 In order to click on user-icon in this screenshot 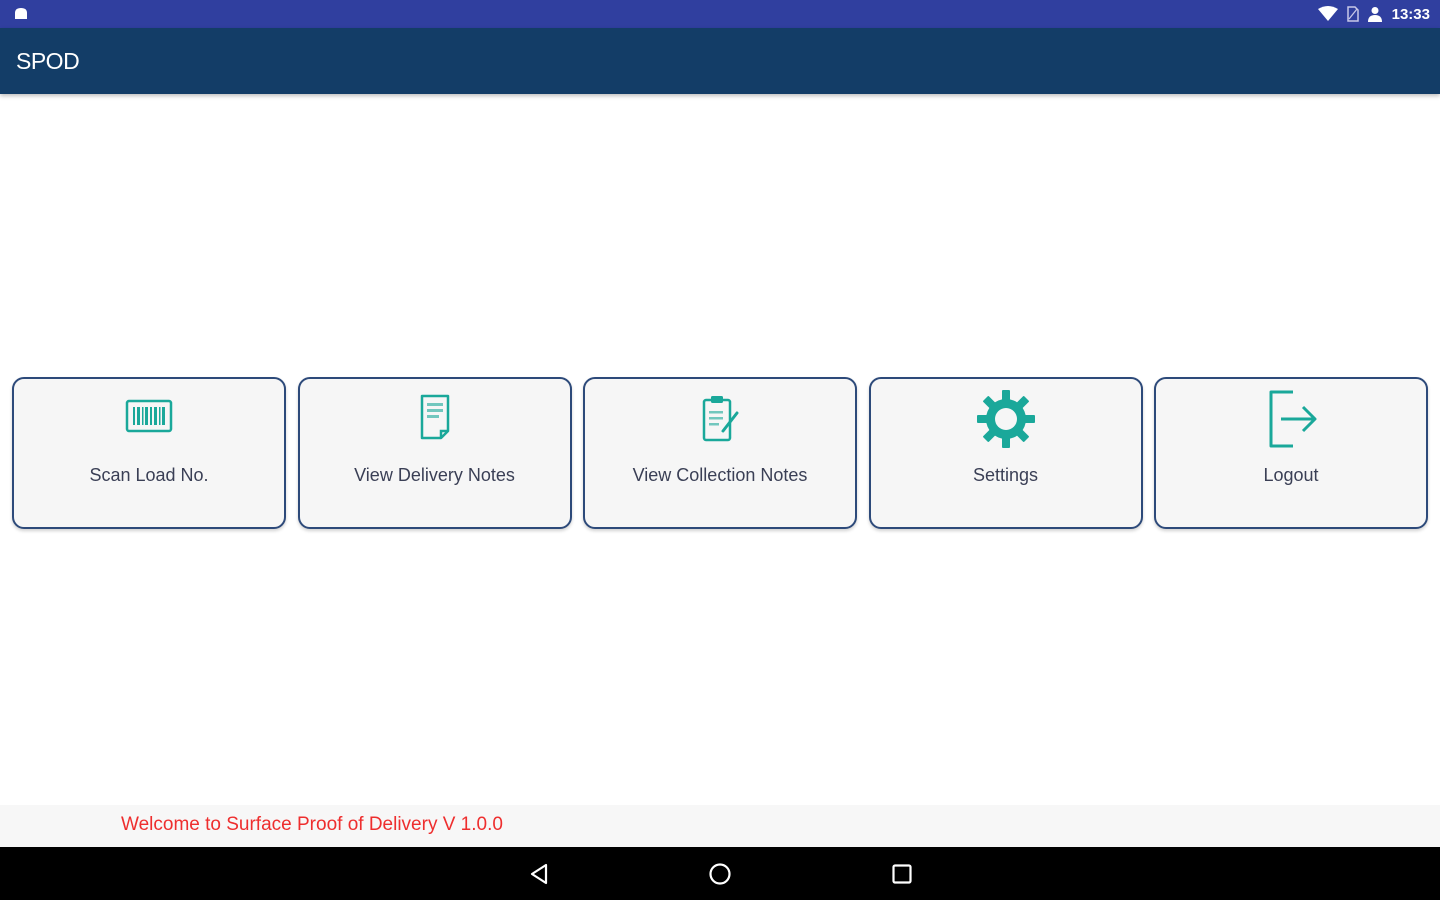, I will do `click(1374, 14)`.